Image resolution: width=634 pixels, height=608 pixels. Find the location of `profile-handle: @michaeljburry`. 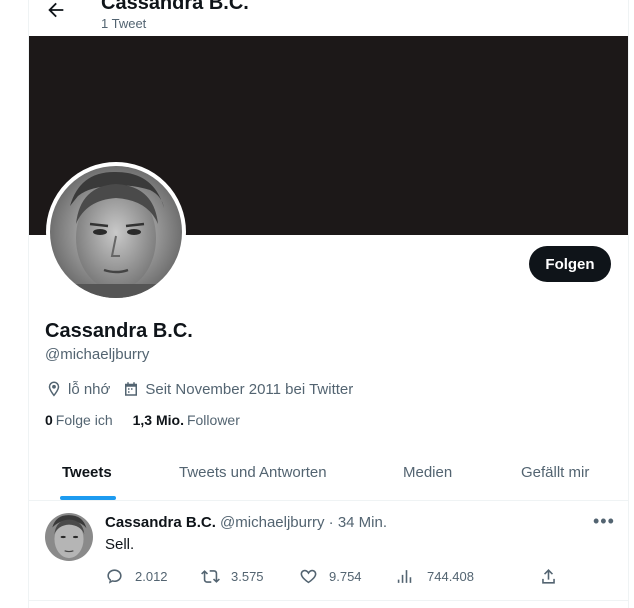

profile-handle: @michaeljburry is located at coordinates (97, 354).